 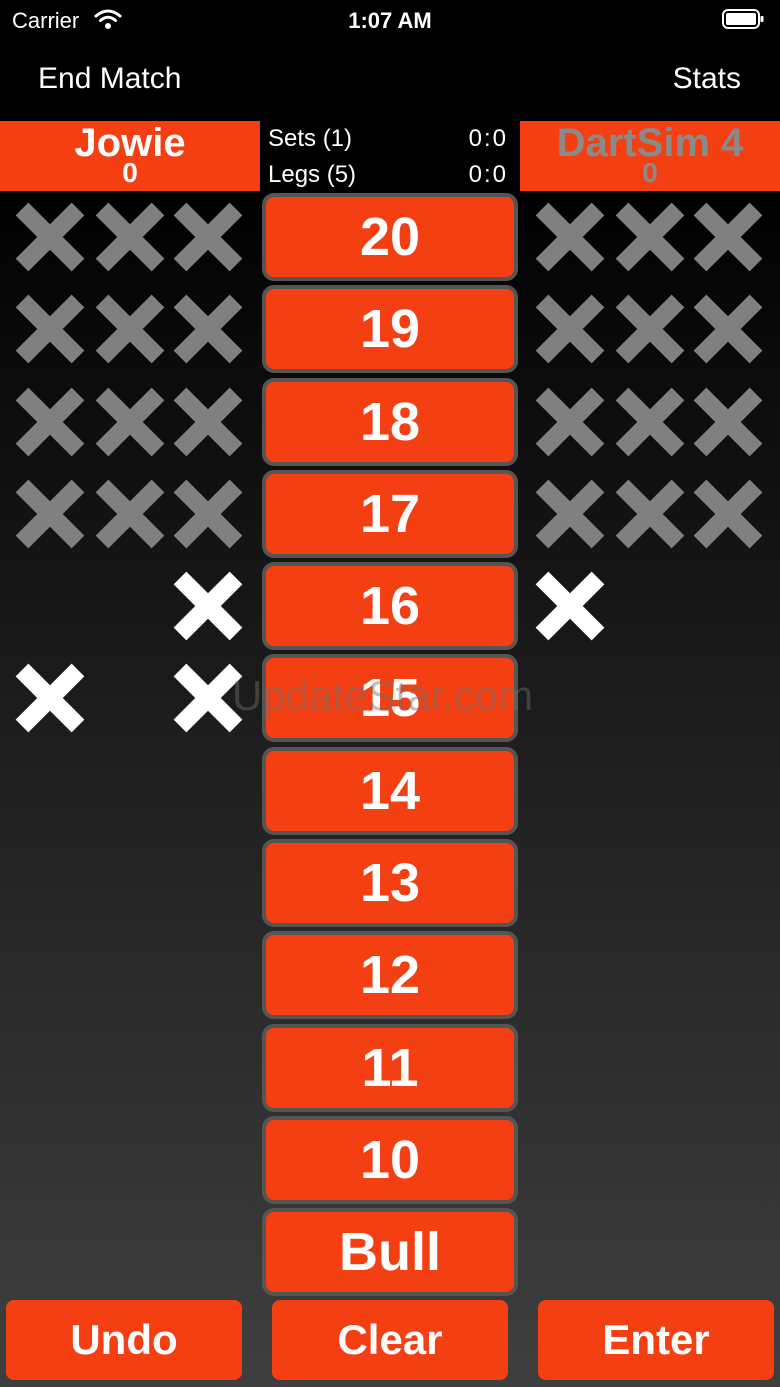 What do you see at coordinates (388, 175) in the screenshot?
I see `legs-row: Legs (5) 0:0` at bounding box center [388, 175].